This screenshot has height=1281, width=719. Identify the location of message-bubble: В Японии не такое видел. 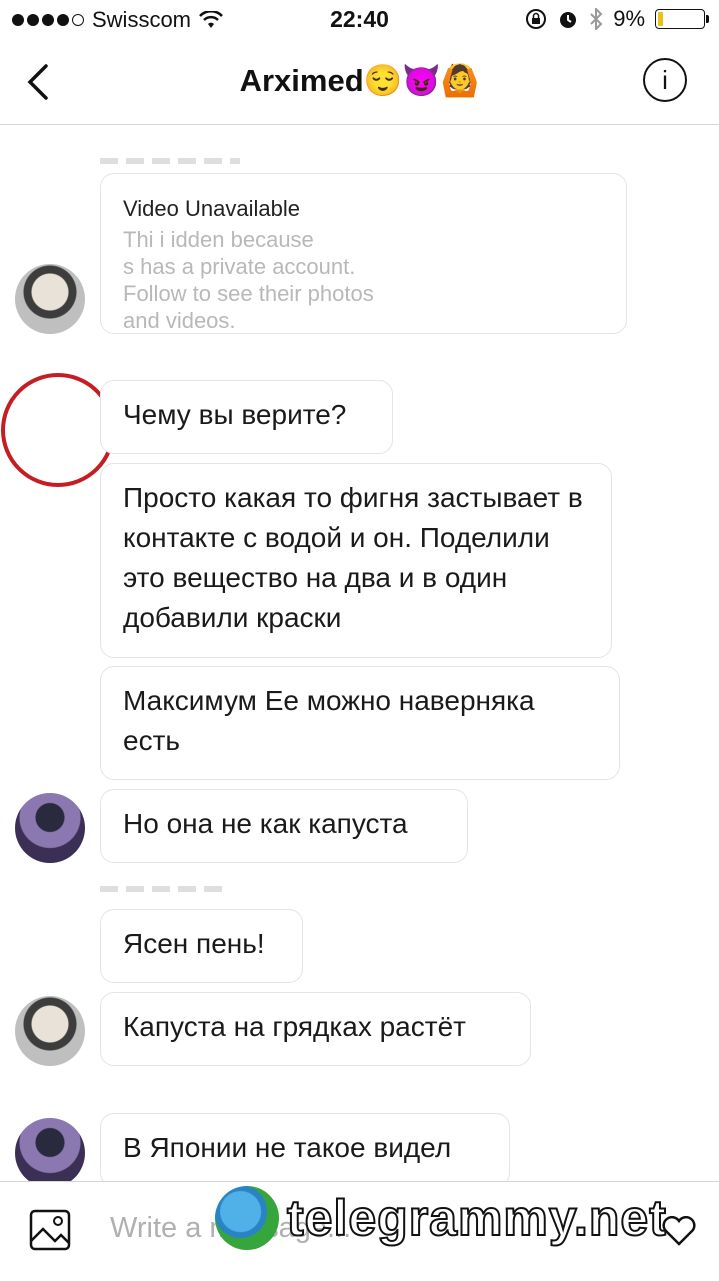
(305, 1150).